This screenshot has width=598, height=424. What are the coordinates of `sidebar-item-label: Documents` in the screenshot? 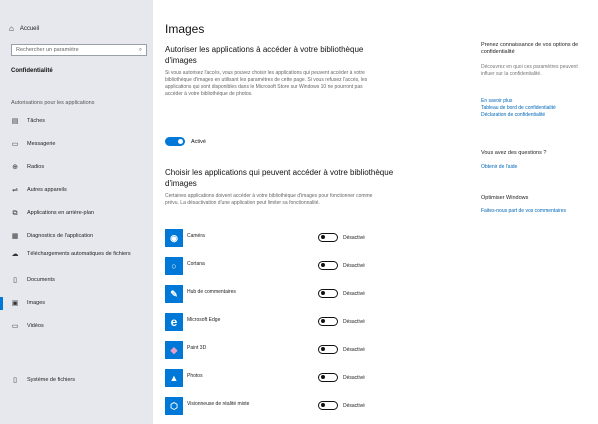 It's located at (41, 280).